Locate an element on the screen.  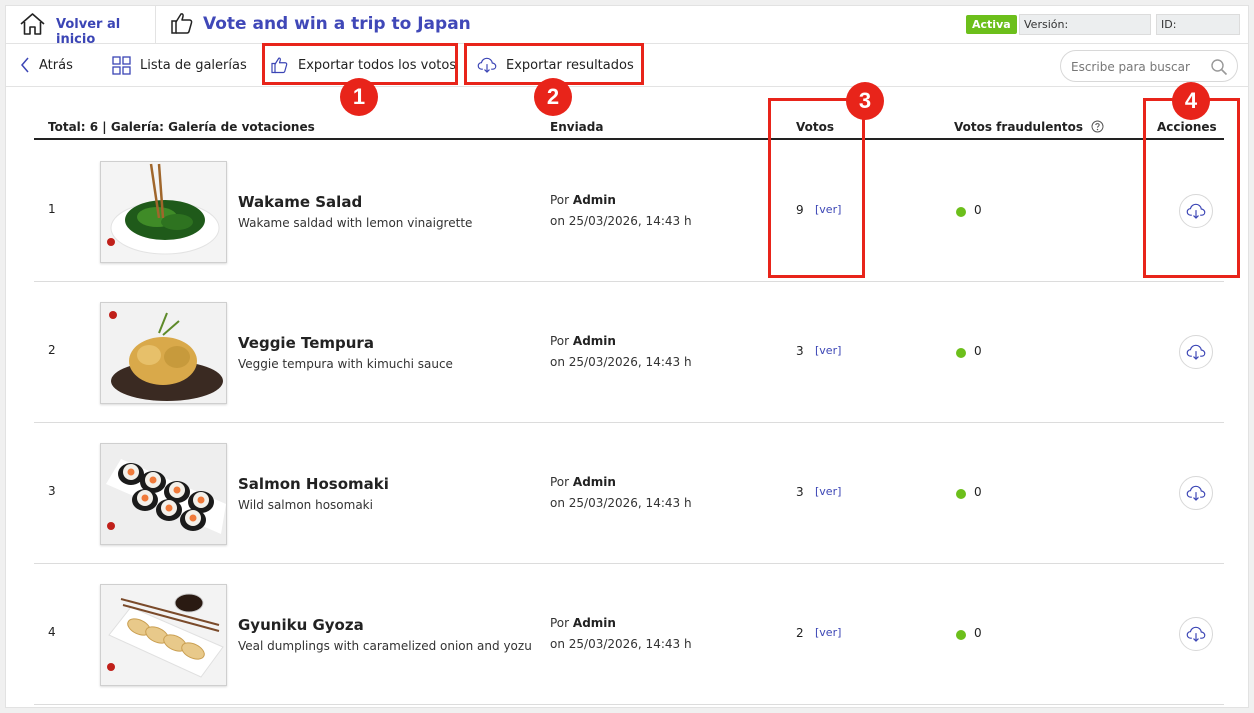
callout-badge-2: 2 is located at coordinates (553, 97).